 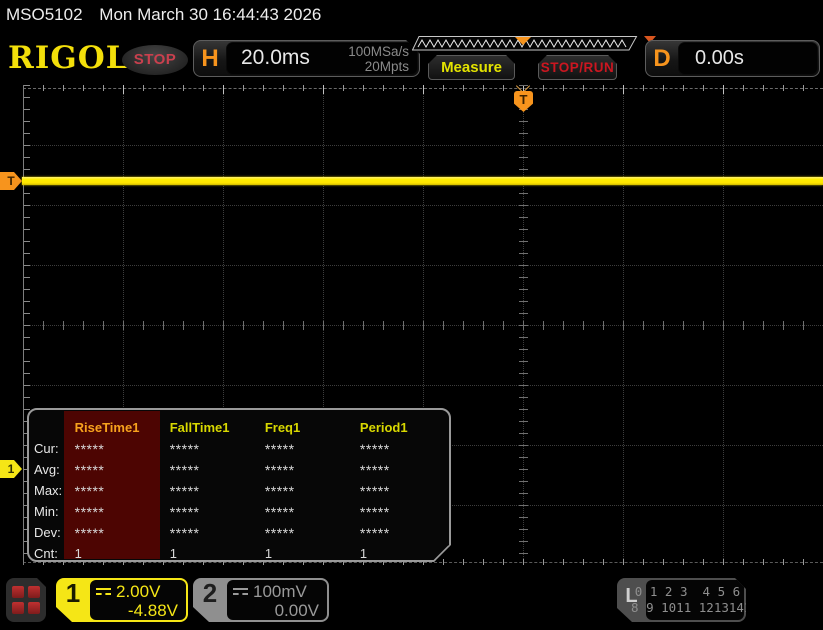 What do you see at coordinates (116, 427) in the screenshot?
I see `measure-column-risetime1: RiseTime1` at bounding box center [116, 427].